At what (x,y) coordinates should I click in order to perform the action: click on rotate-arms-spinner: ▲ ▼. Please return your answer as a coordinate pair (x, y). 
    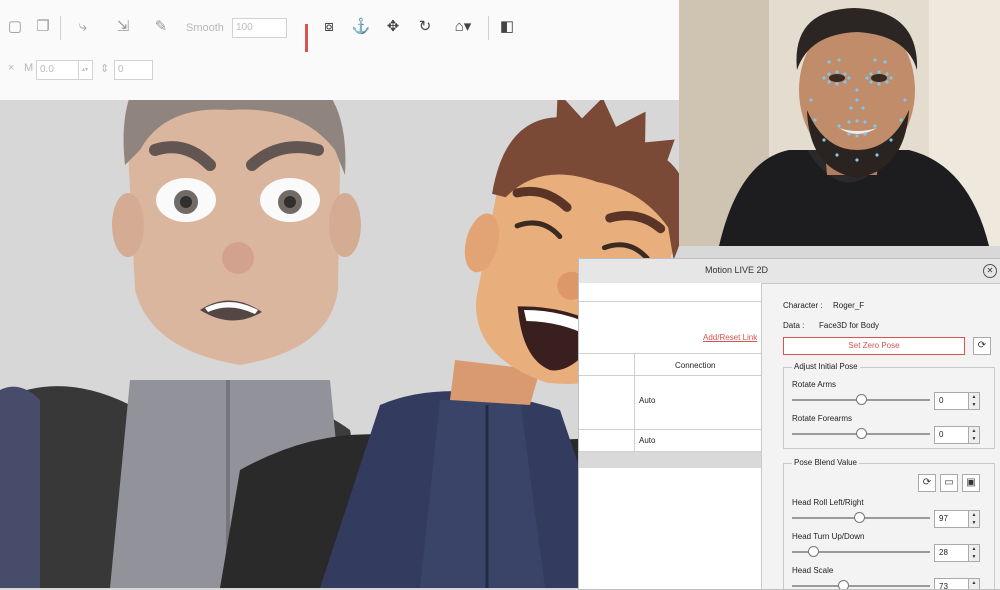
    Looking at the image, I should click on (974, 401).